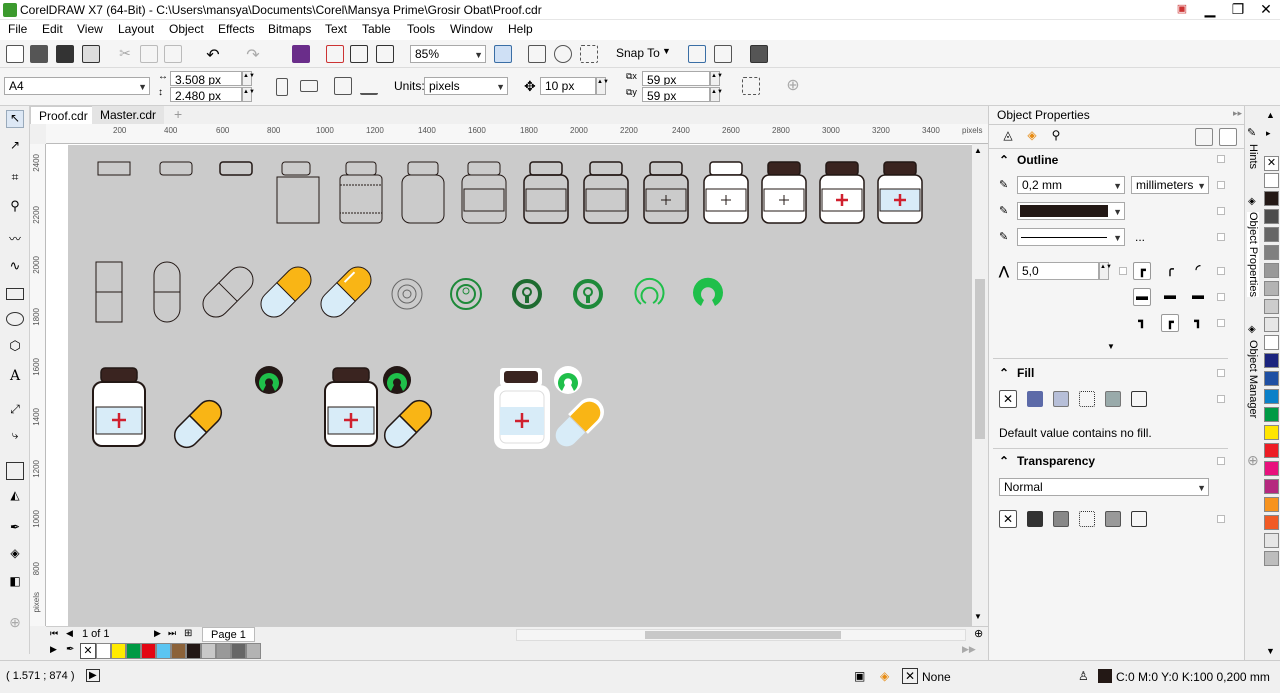 This screenshot has height=693, width=1280. I want to click on all-pages-icon, so click(343, 86).